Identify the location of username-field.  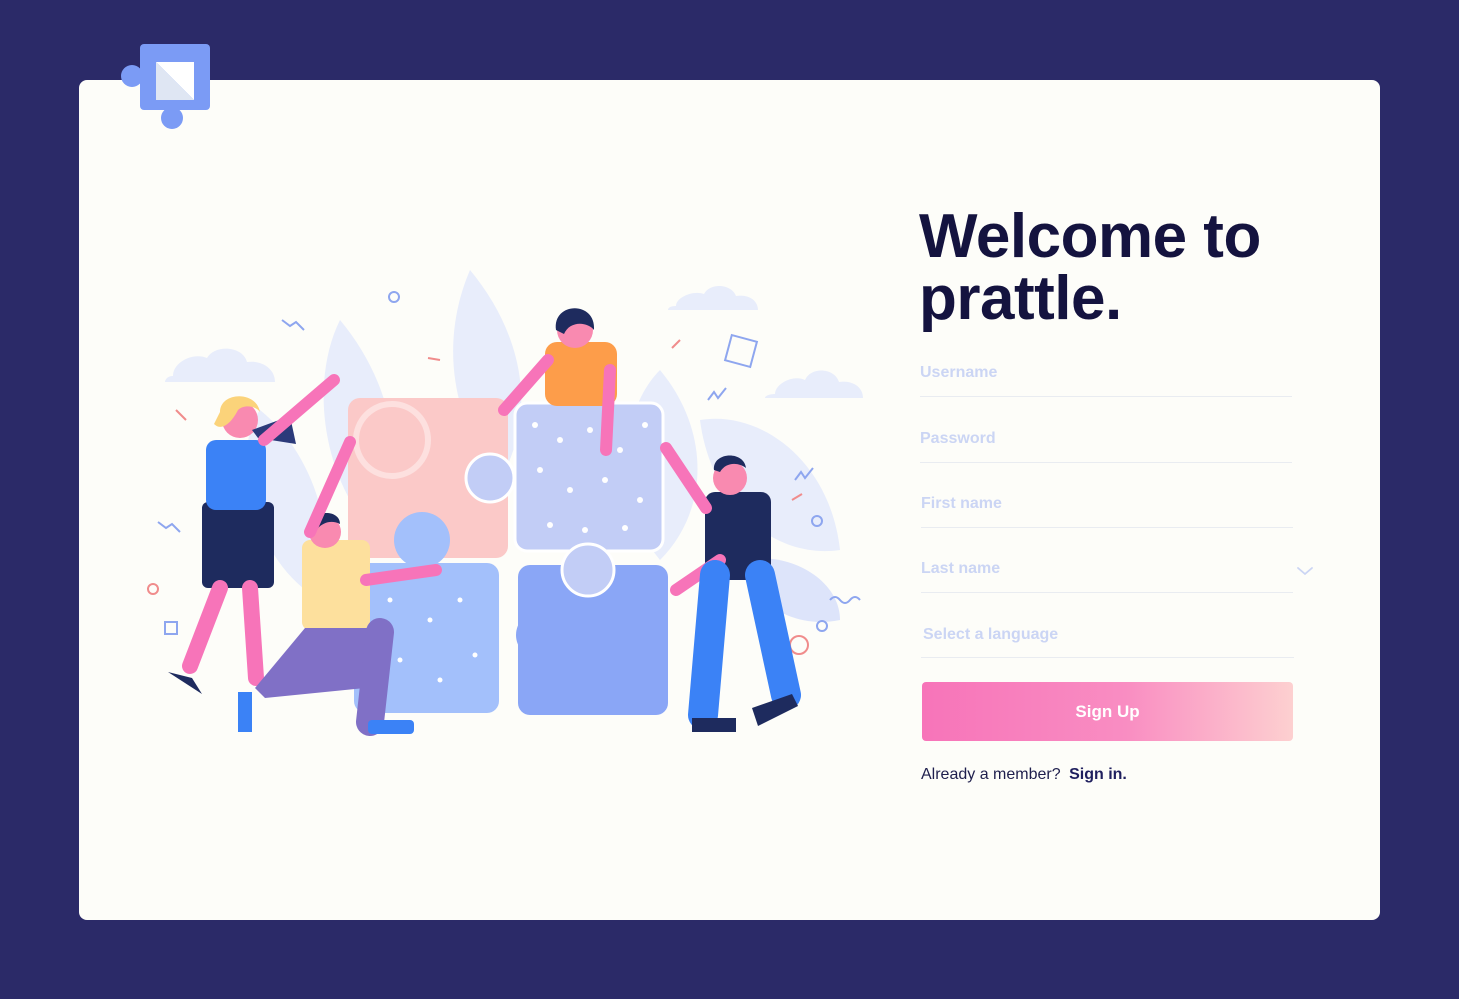
(1106, 374).